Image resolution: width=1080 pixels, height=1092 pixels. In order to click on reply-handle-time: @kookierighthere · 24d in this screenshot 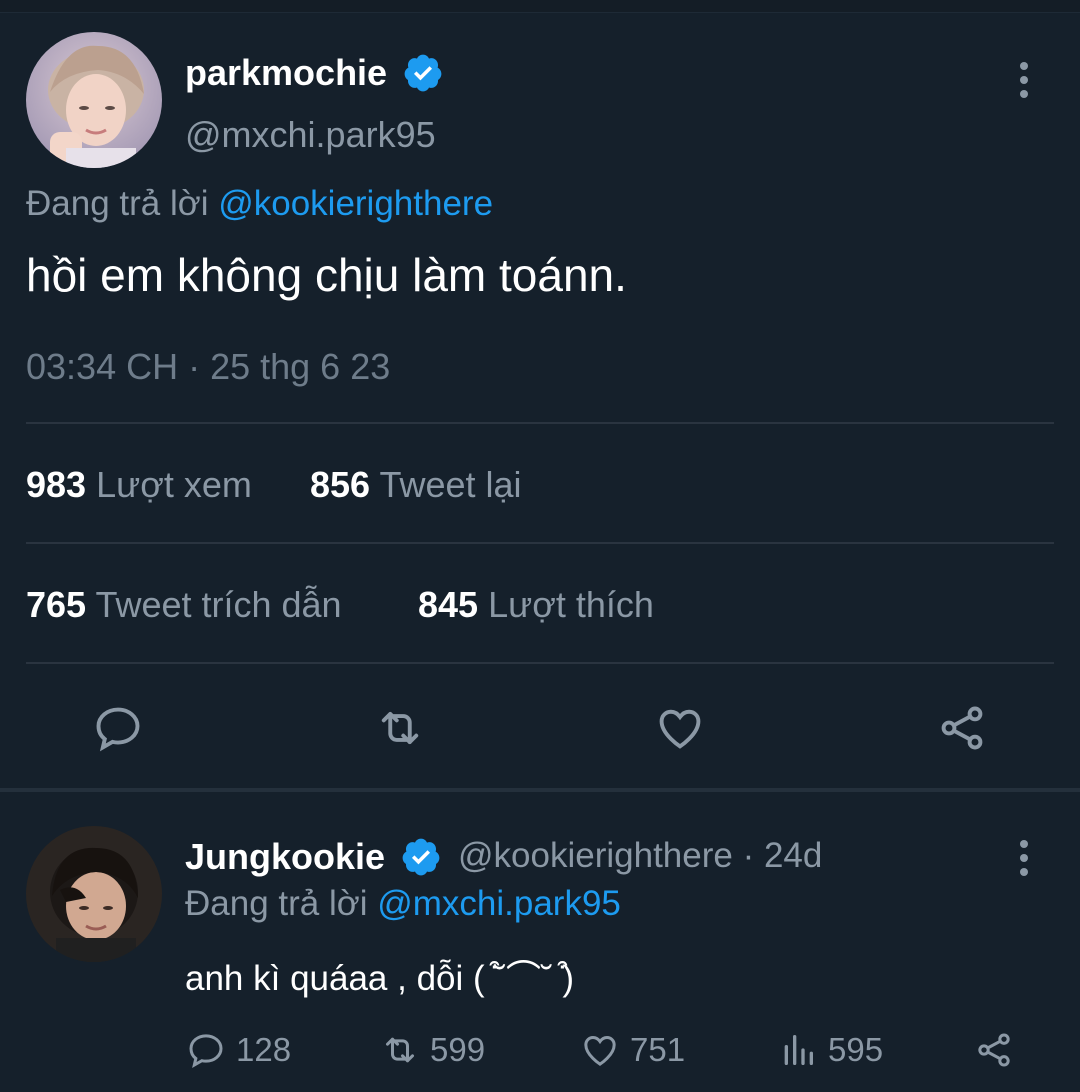, I will do `click(640, 856)`.